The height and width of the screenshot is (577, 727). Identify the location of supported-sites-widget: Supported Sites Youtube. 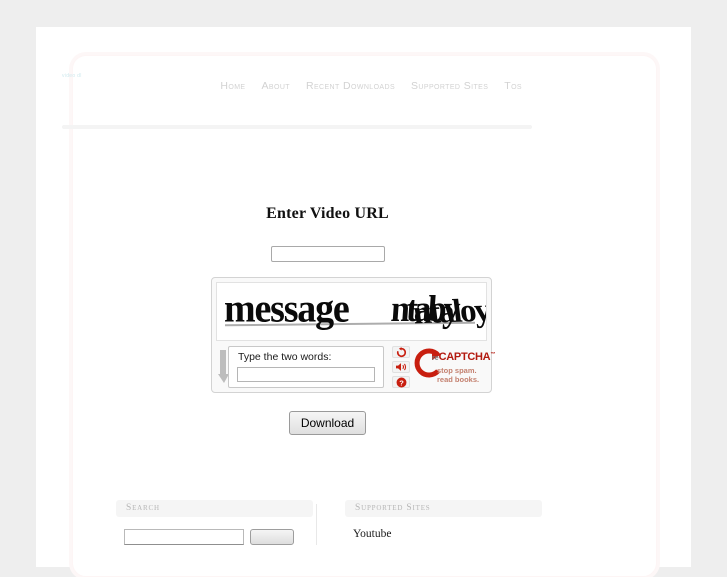
(443, 520).